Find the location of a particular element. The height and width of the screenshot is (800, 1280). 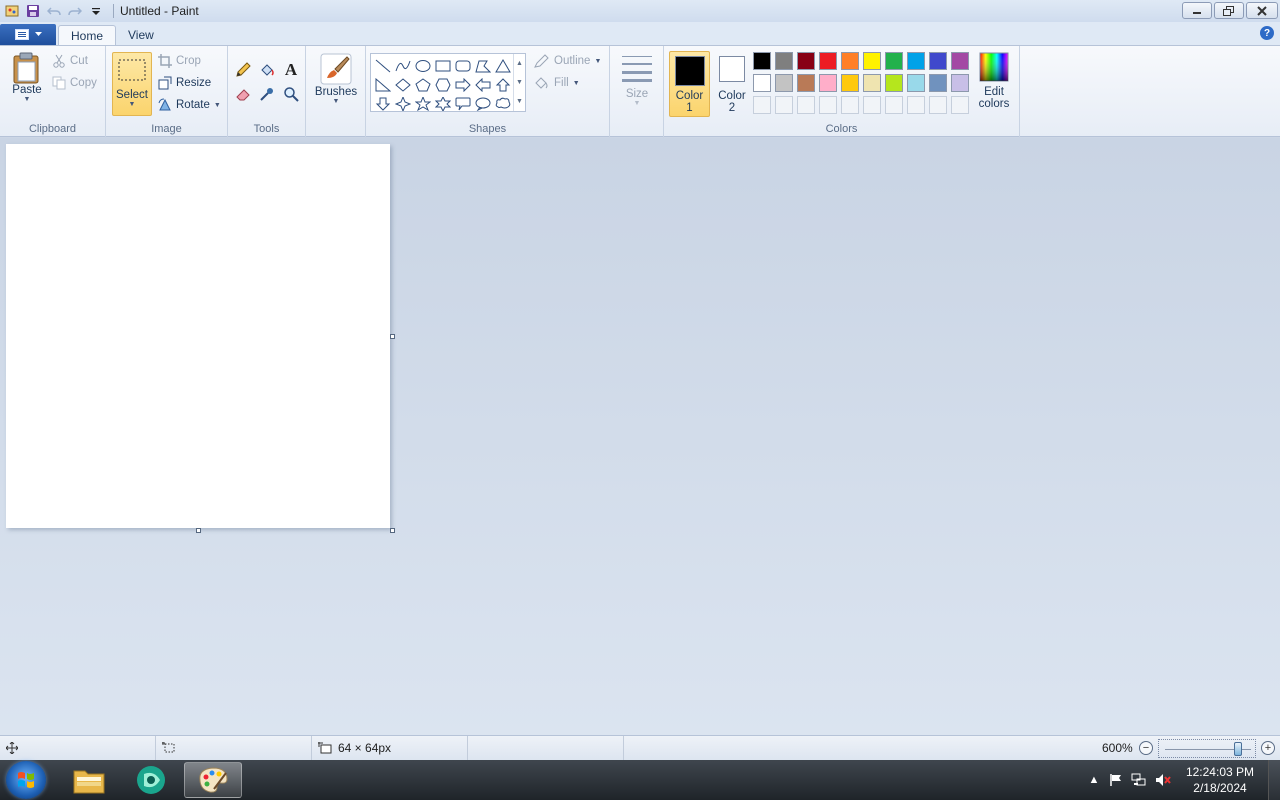

paste-button: Paste ▼ is located at coordinates (27, 77).